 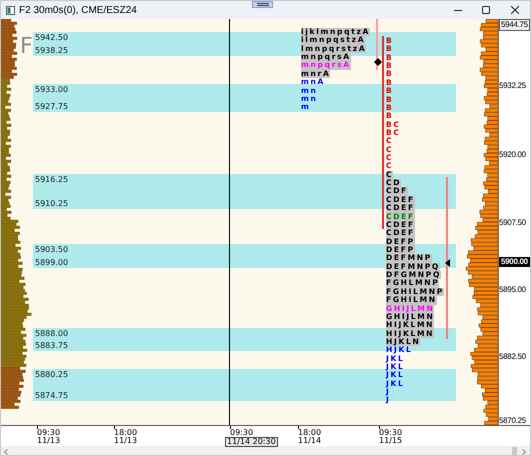 What do you see at coordinates (51, 50) in the screenshot?
I see `price-label: 5938.25` at bounding box center [51, 50].